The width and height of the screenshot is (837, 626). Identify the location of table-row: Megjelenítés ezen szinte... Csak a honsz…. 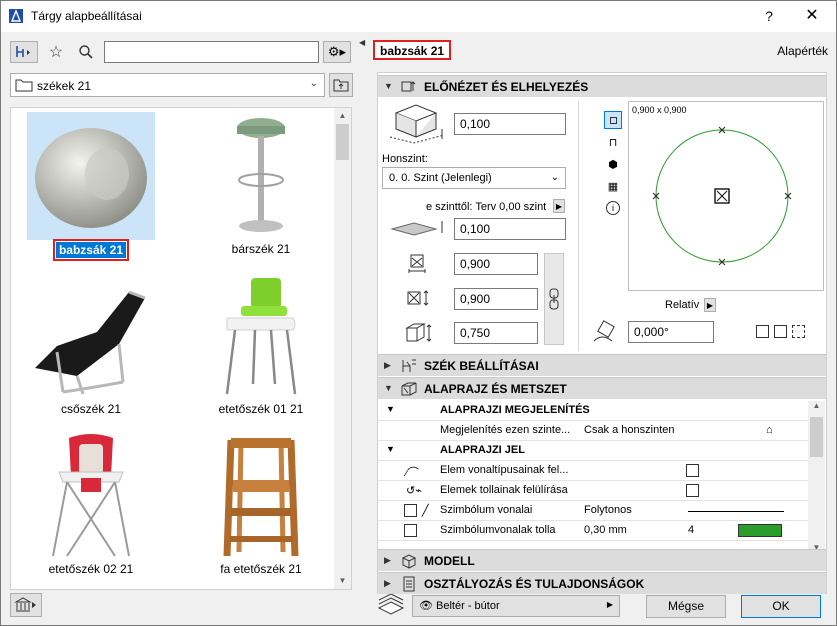
(593, 431).